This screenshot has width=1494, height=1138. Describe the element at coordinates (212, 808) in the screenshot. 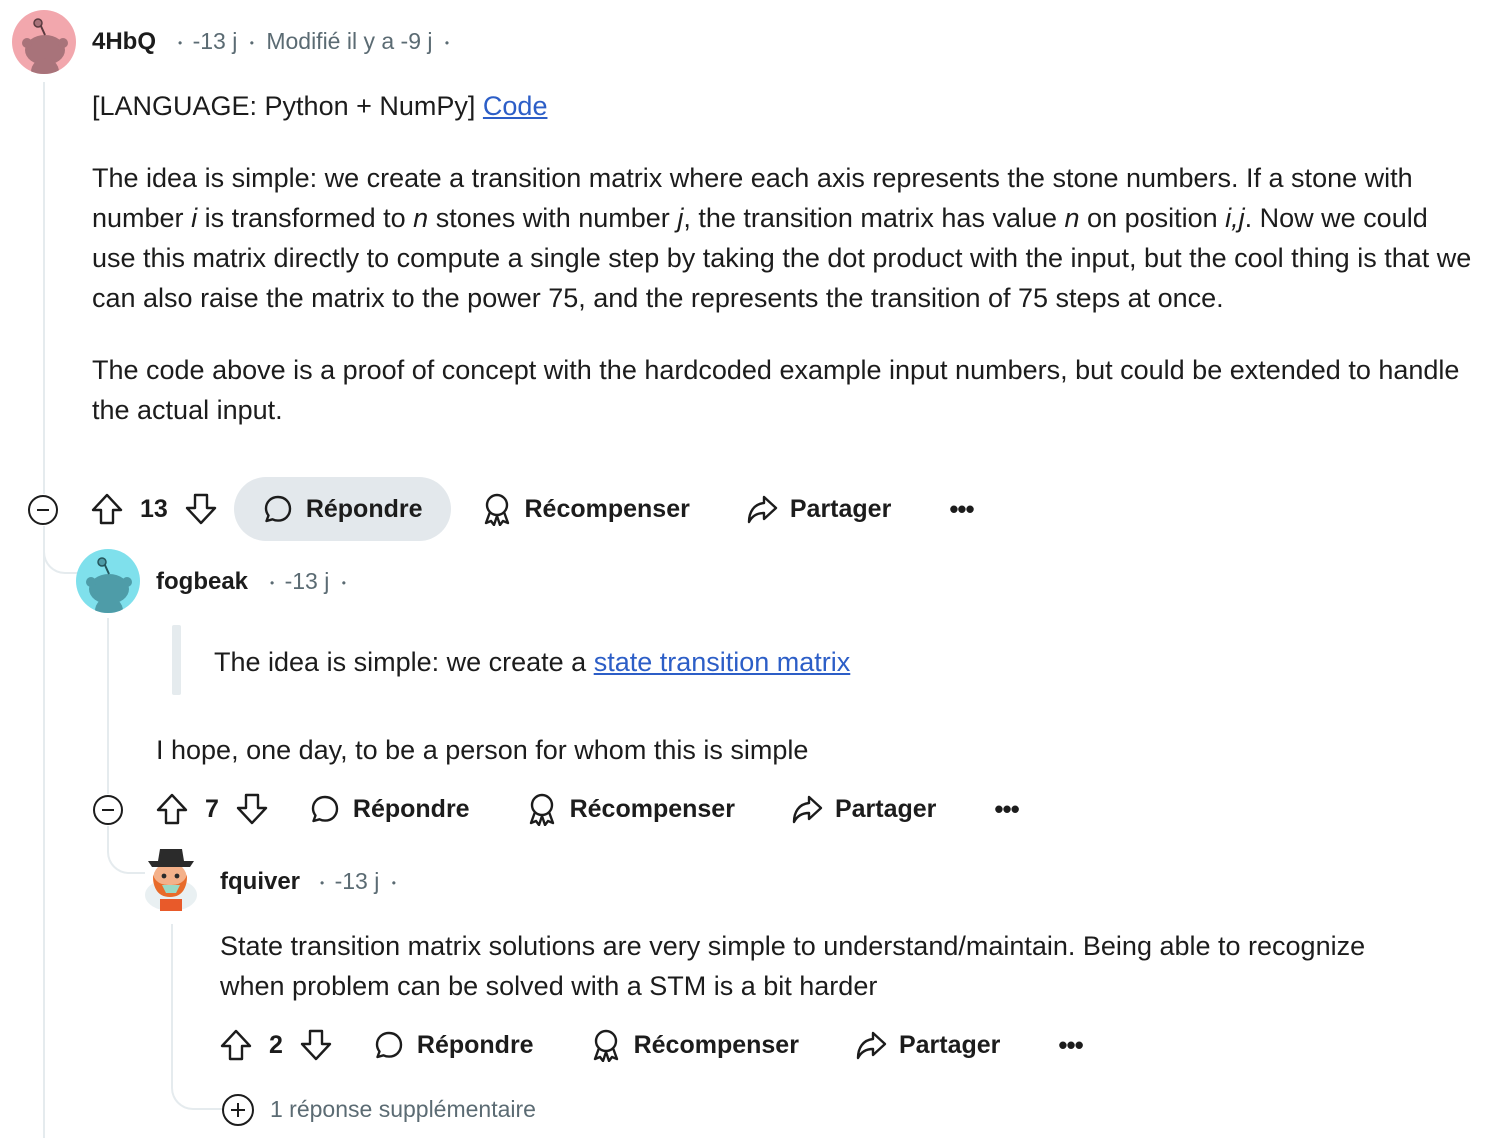

I see `vote-count: 7` at that location.